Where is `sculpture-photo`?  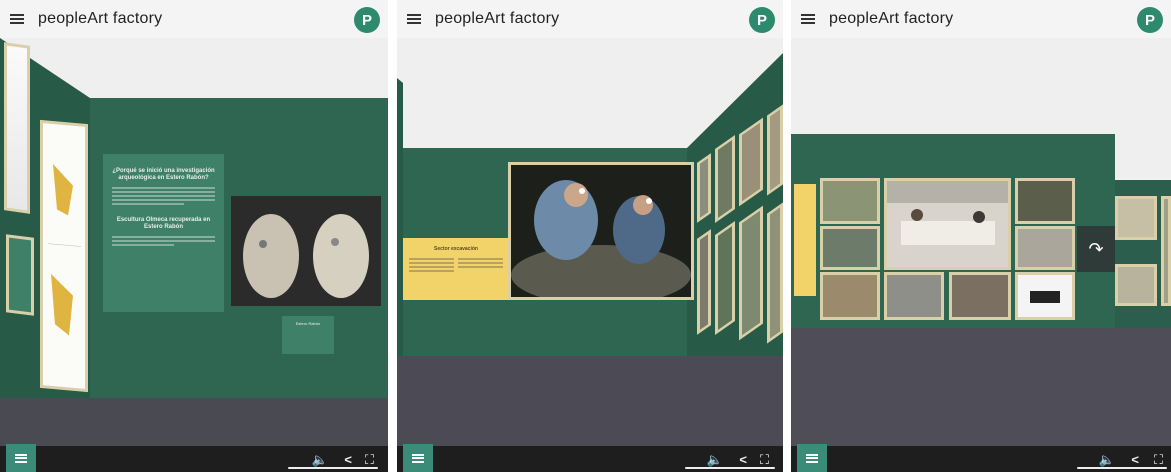
sculpture-photo is located at coordinates (306, 251).